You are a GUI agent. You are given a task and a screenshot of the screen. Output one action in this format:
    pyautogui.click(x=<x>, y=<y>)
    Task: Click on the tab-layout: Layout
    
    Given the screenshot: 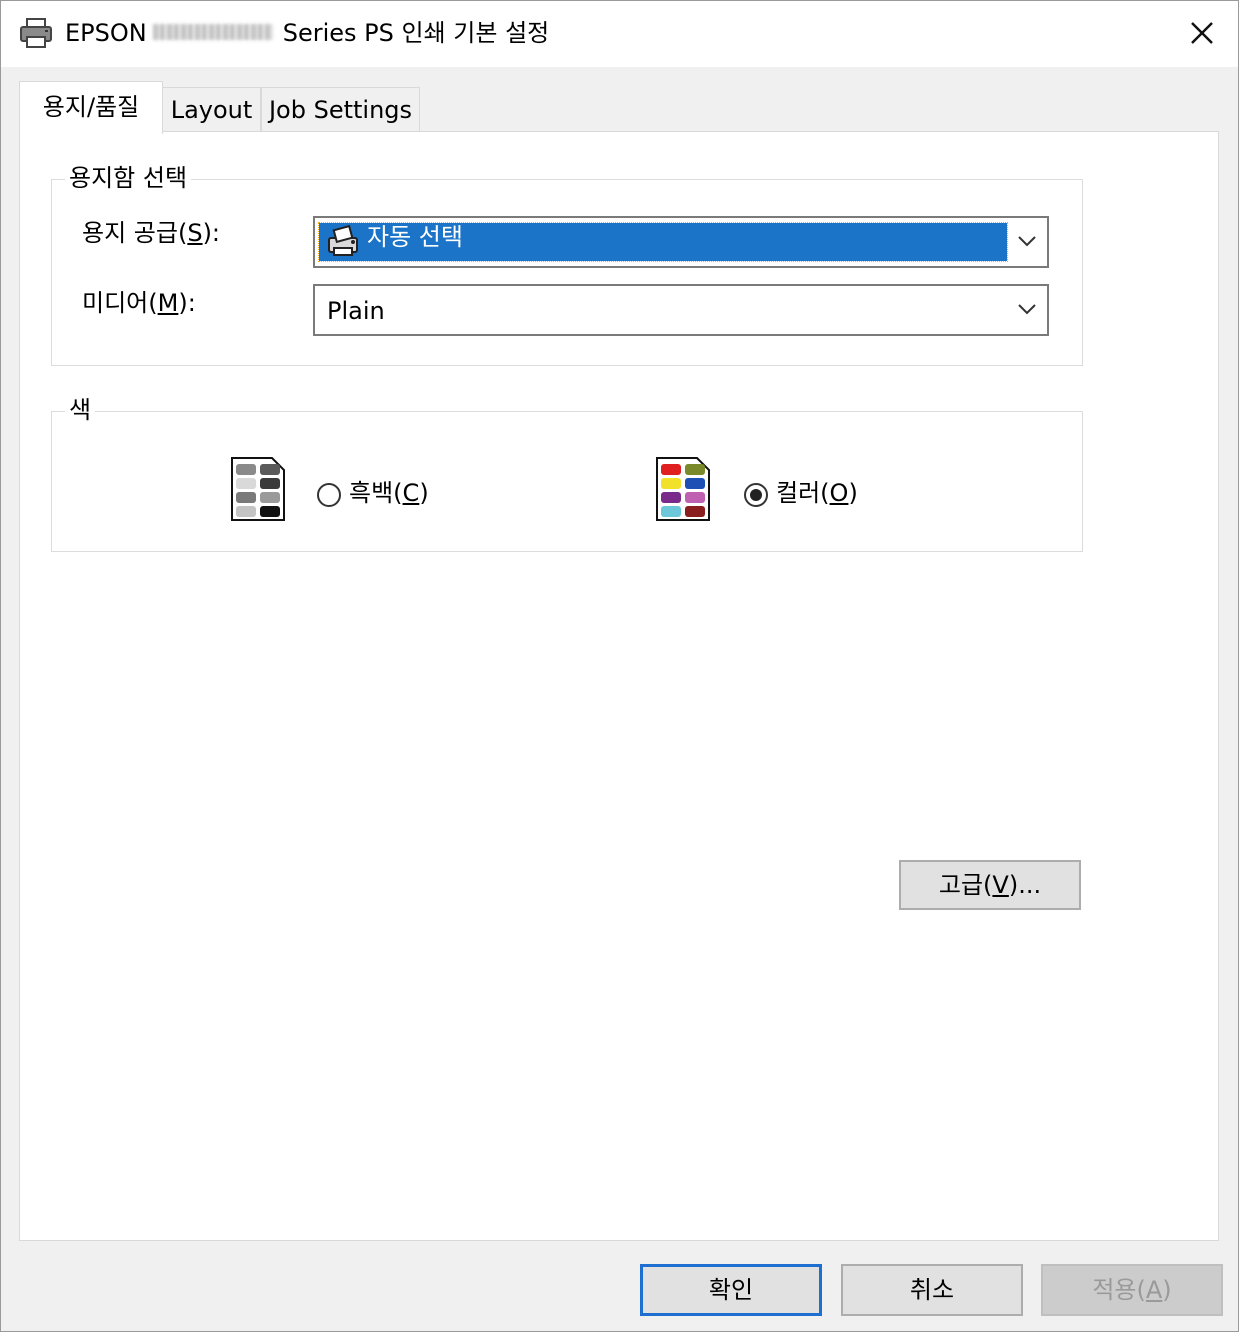 What is the action you would take?
    pyautogui.click(x=211, y=109)
    